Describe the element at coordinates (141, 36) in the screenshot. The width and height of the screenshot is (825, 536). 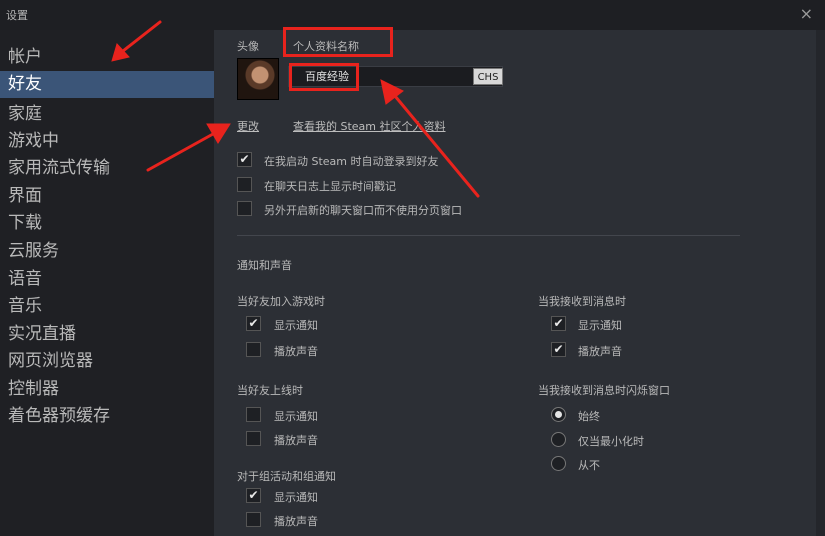
I see `arrow-to-sidebar` at that location.